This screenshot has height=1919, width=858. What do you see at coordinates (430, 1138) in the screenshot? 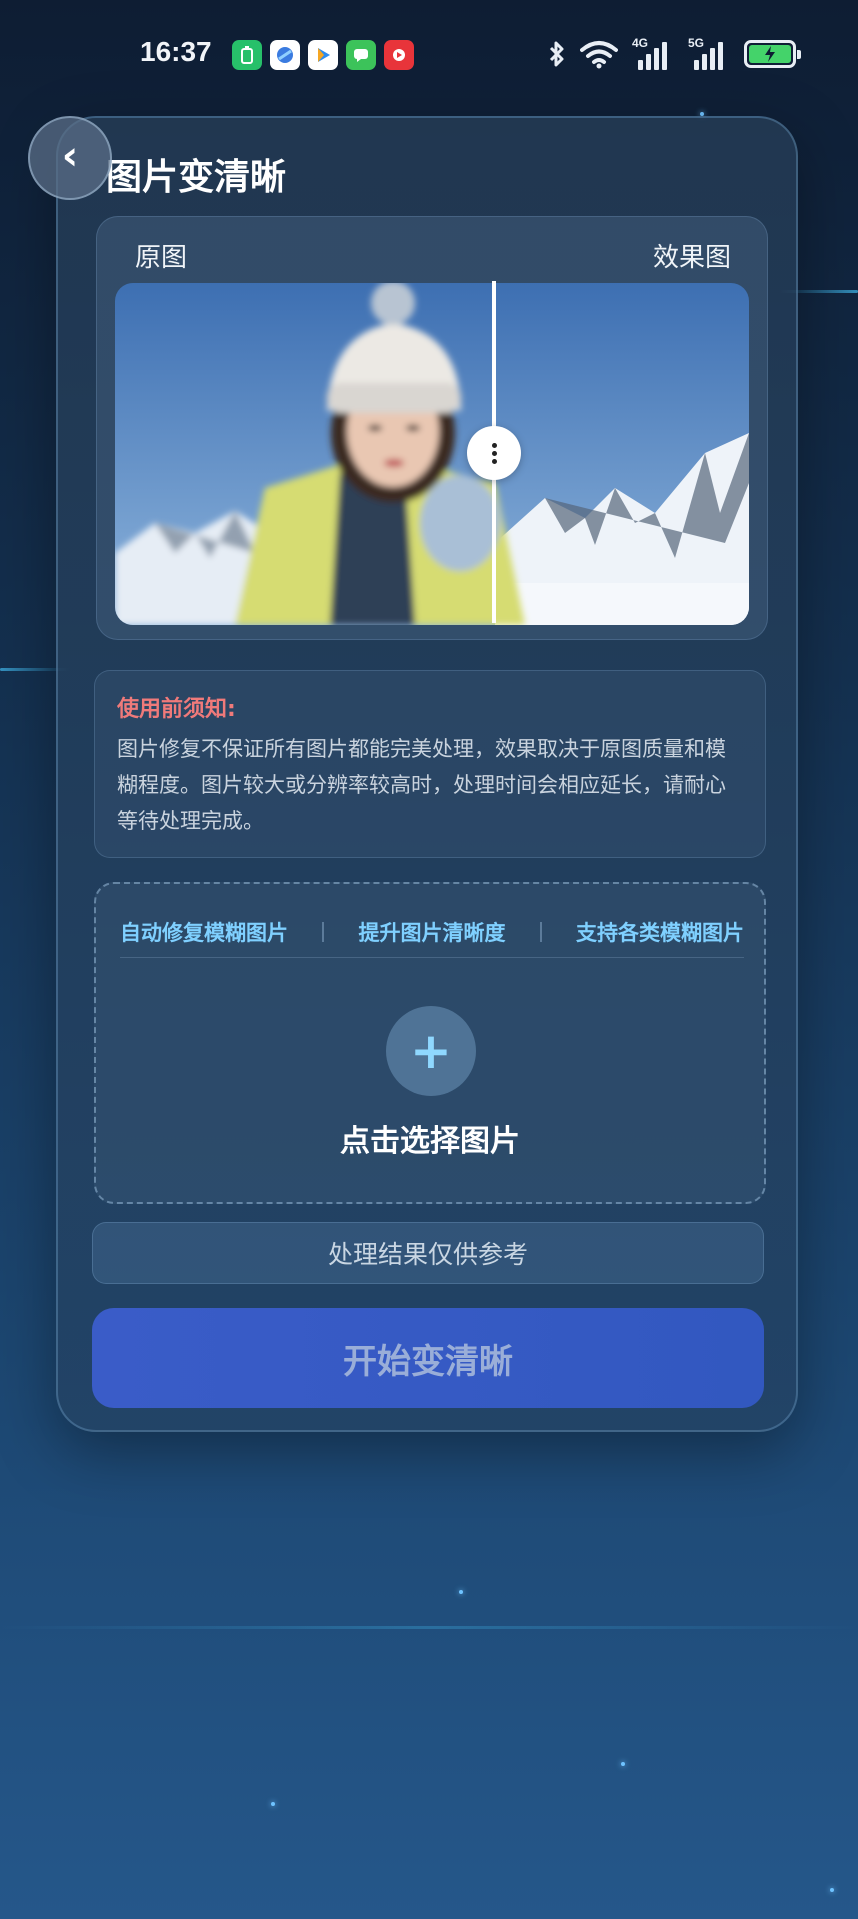
I see `select-image-label: 点击选择图片` at bounding box center [430, 1138].